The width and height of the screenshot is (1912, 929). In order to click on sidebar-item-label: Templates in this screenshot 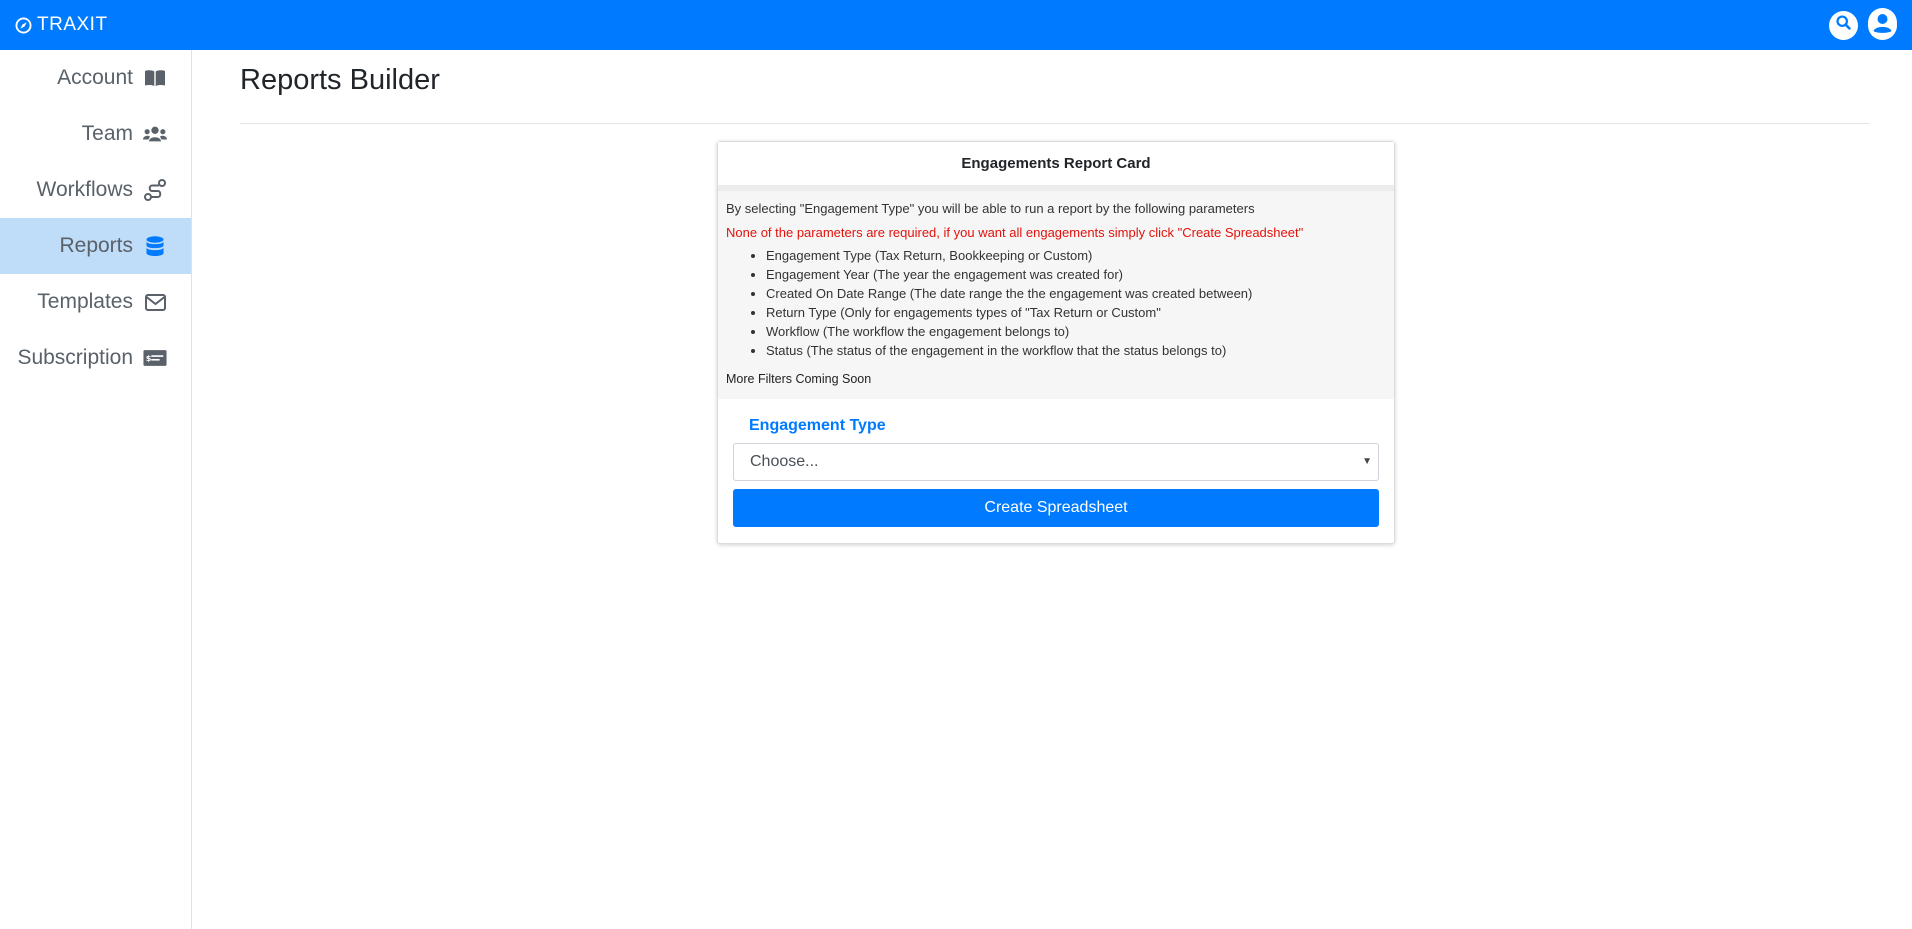, I will do `click(85, 301)`.